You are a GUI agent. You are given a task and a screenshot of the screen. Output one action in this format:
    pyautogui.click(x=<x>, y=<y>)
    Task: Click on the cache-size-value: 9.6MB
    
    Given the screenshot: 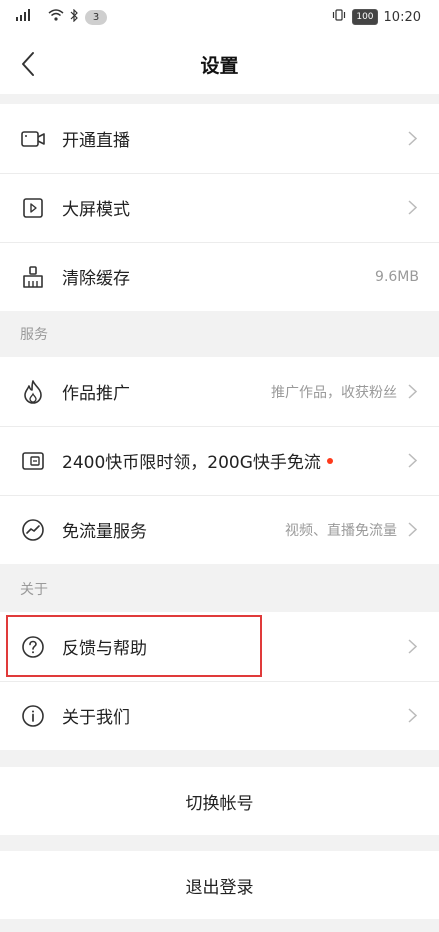 What is the action you would take?
    pyautogui.click(x=397, y=276)
    